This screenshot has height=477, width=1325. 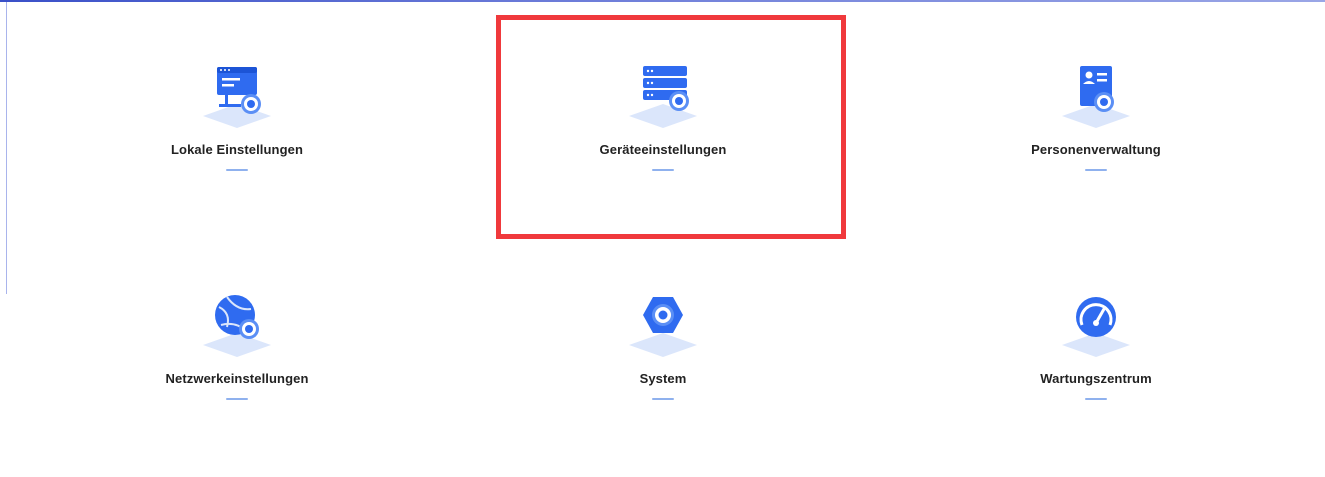 What do you see at coordinates (1096, 378) in the screenshot?
I see `tile-label: Wartungszentrum` at bounding box center [1096, 378].